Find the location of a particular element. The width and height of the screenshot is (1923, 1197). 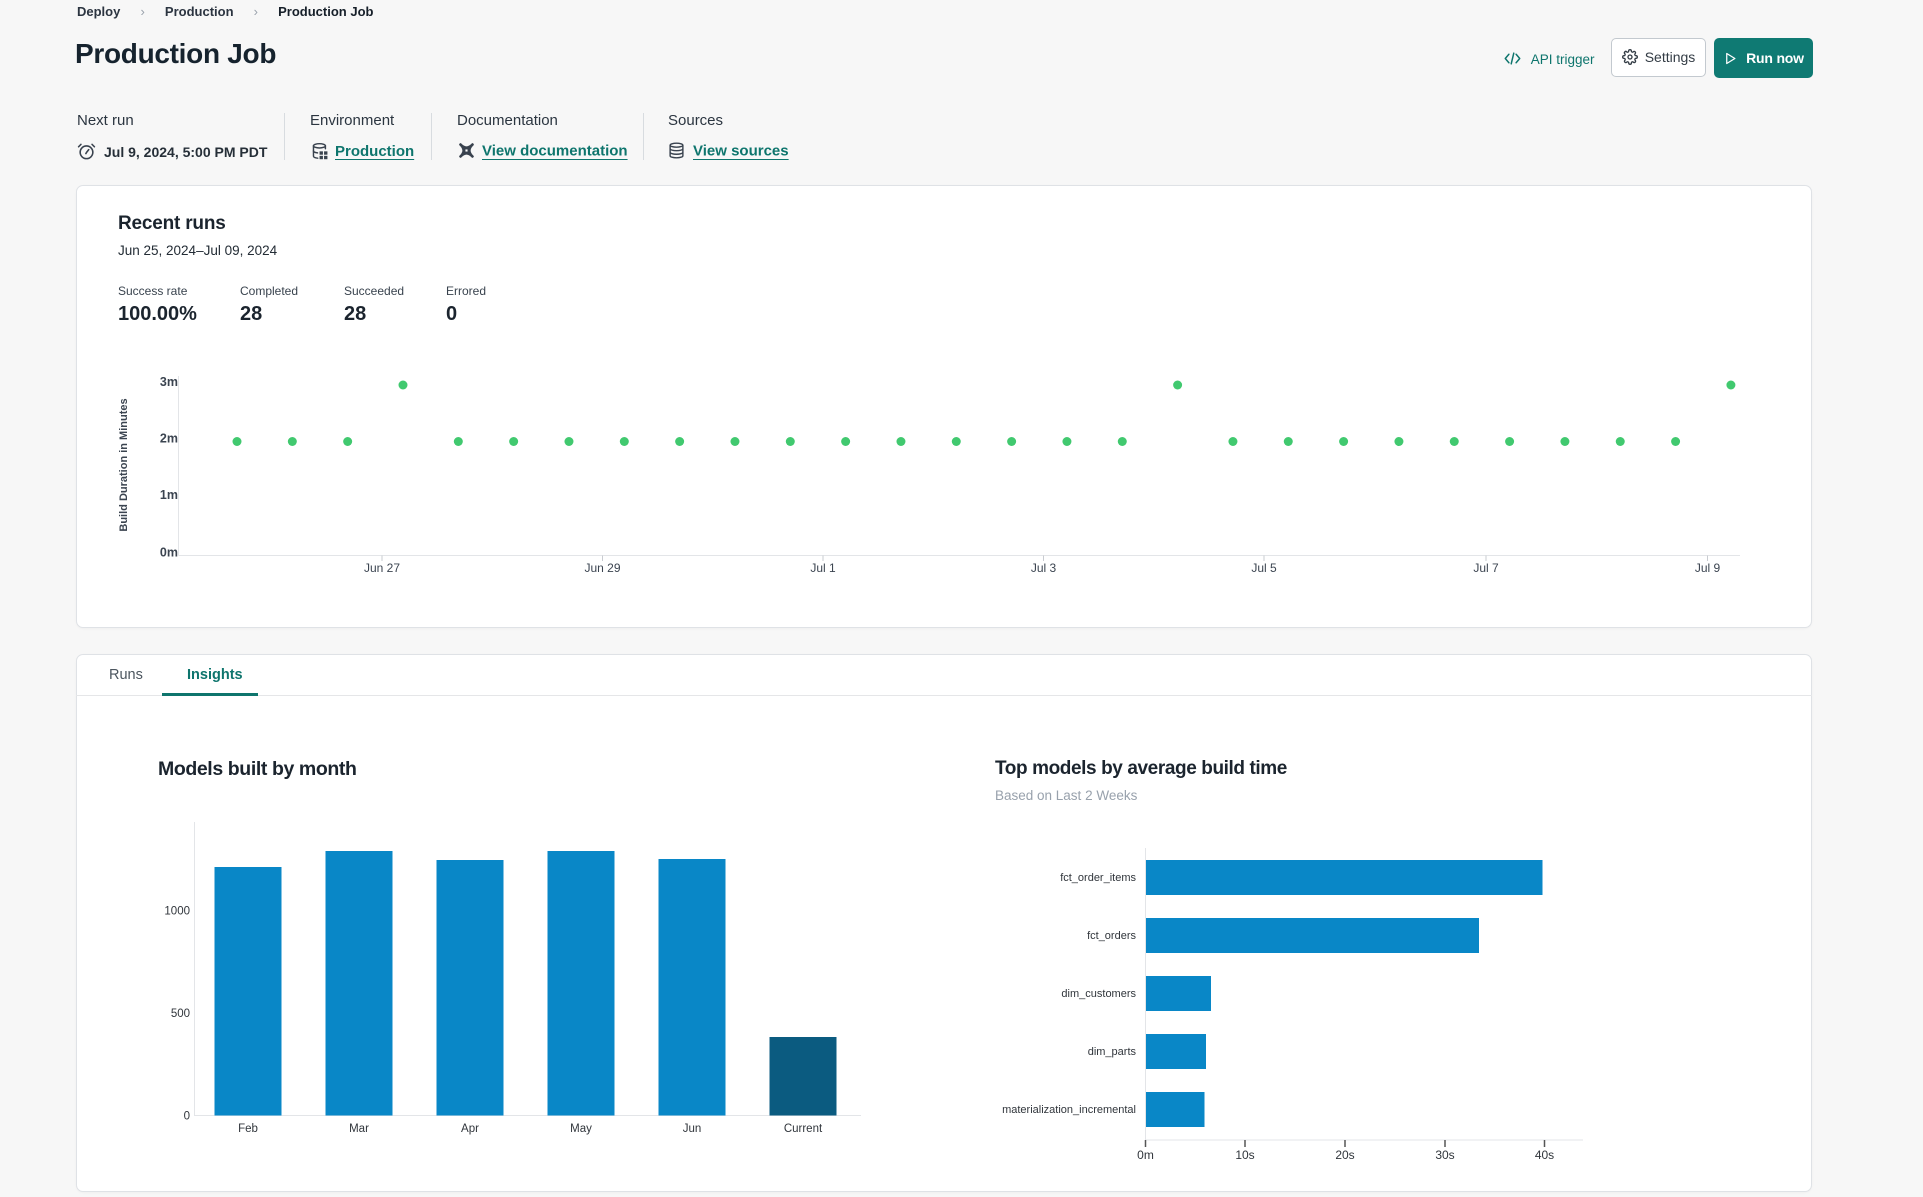

svg-text: dim_parts is located at coordinates (1112, 1052).